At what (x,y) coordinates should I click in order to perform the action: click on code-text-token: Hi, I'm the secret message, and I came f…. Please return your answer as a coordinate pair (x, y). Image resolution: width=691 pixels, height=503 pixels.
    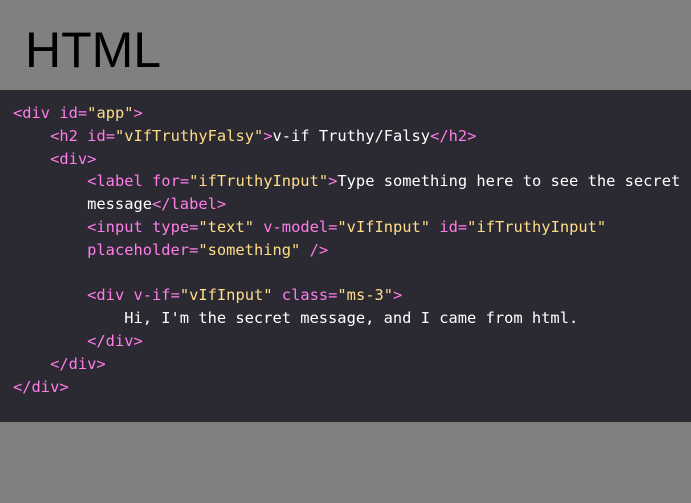
    Looking at the image, I should click on (296, 318).